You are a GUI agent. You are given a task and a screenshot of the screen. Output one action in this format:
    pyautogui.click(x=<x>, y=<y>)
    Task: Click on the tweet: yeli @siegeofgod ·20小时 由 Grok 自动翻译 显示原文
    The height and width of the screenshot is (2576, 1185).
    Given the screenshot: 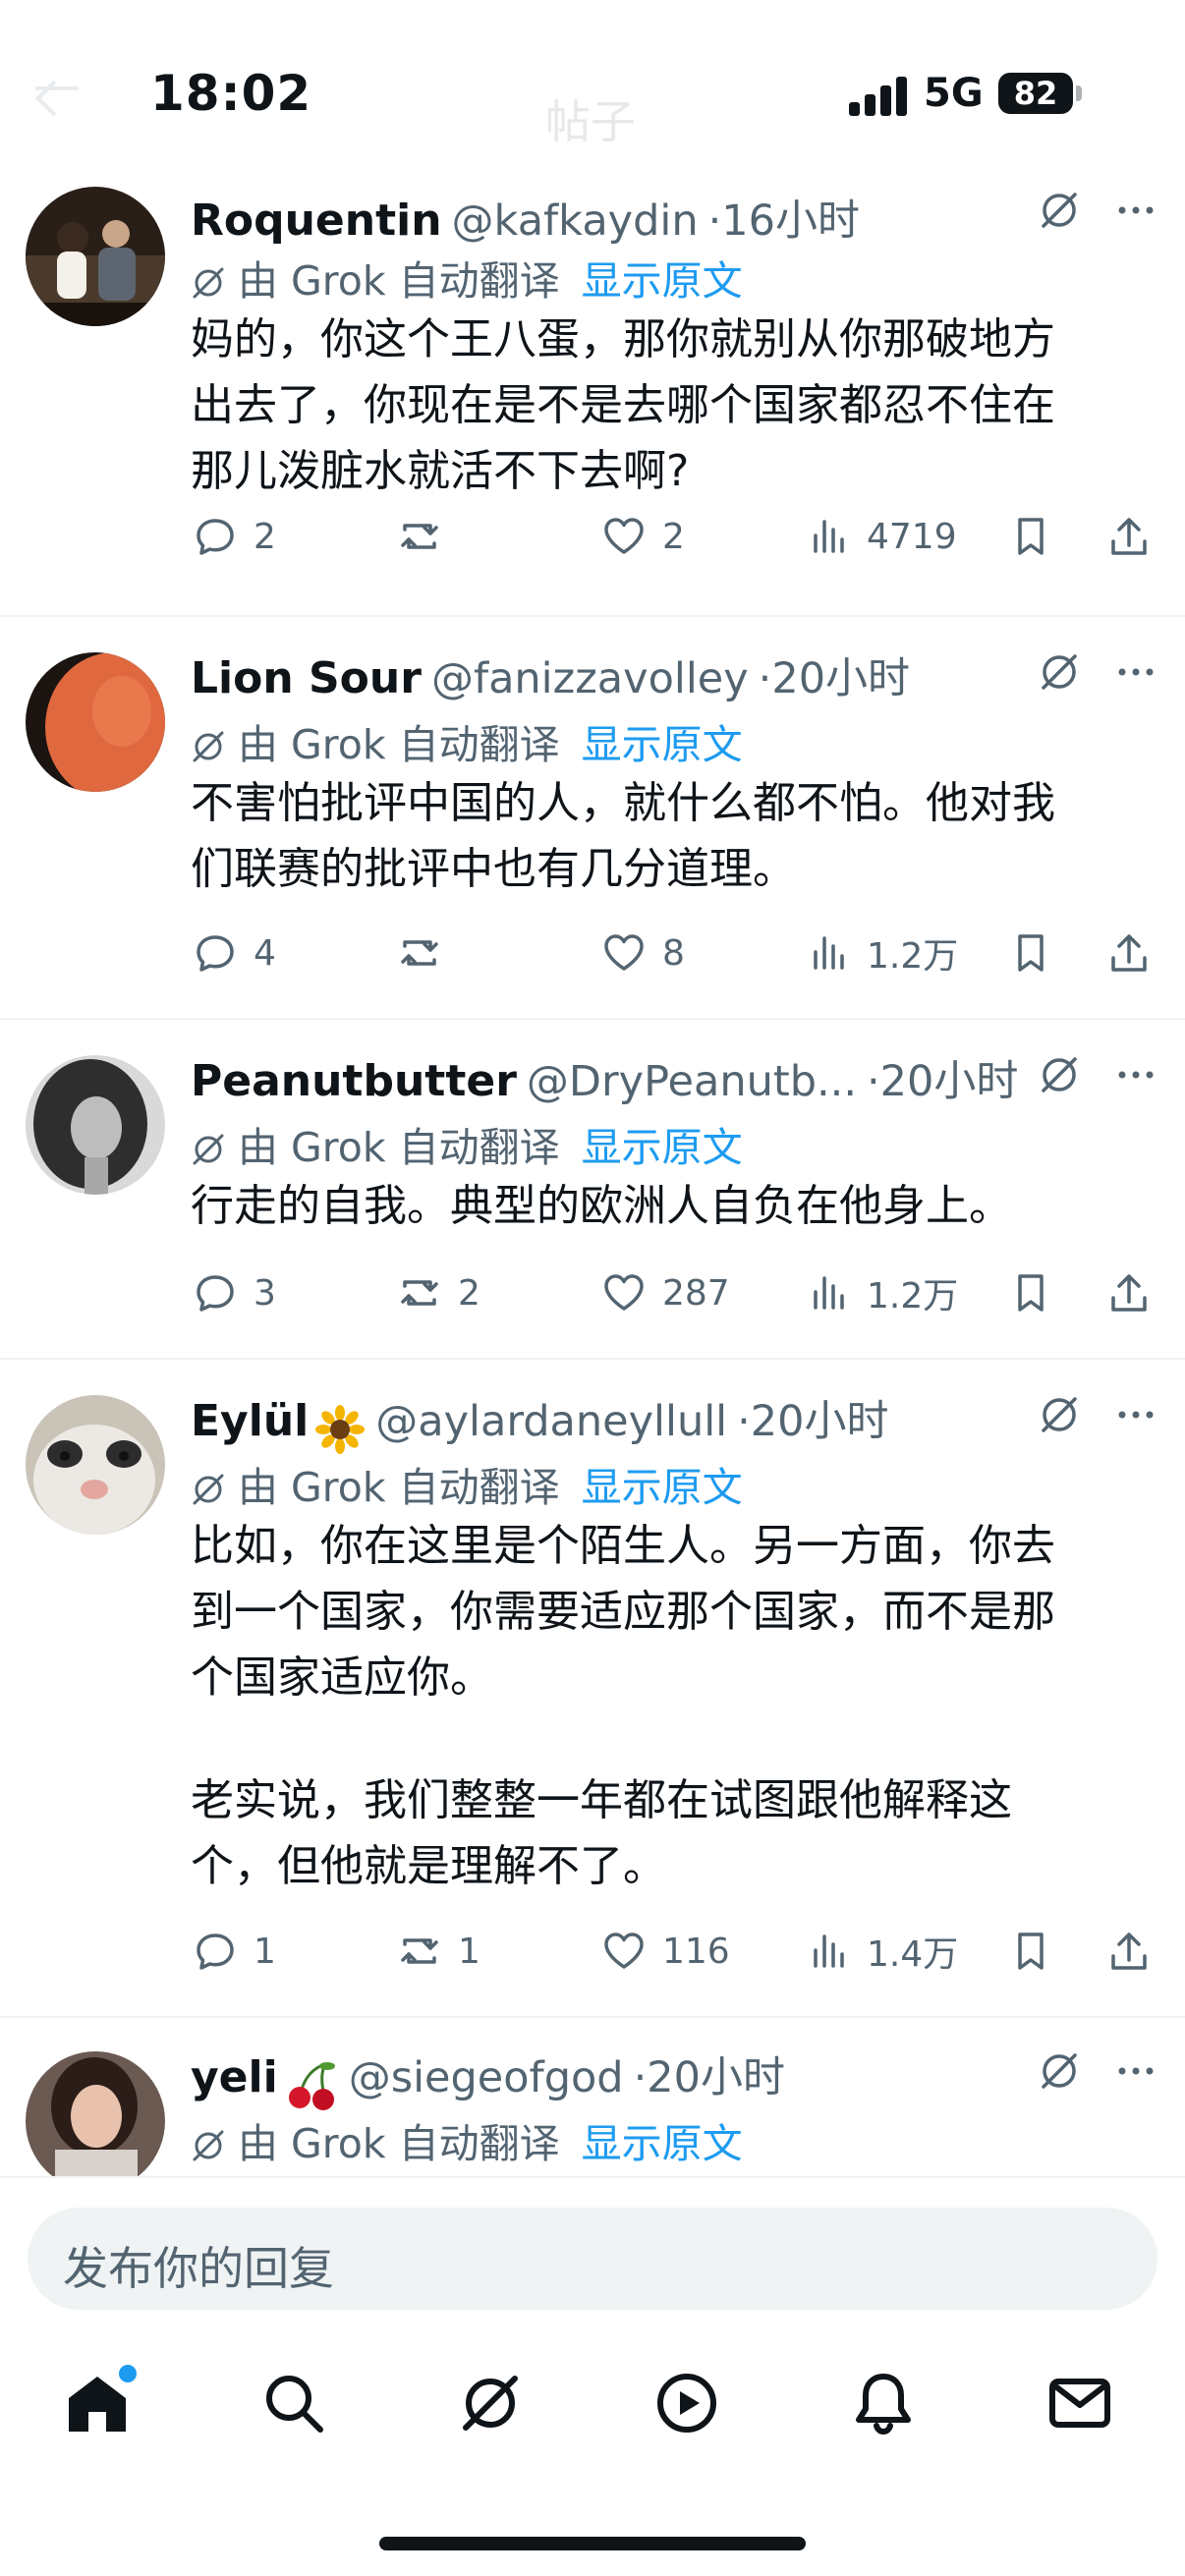 What is the action you would take?
    pyautogui.click(x=592, y=2097)
    